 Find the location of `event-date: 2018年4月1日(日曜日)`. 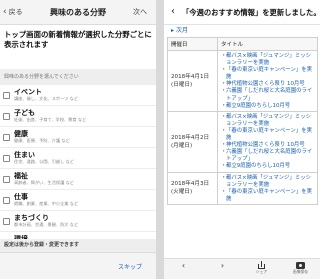

event-date: 2018年4月1日(日曜日) is located at coordinates (192, 81).